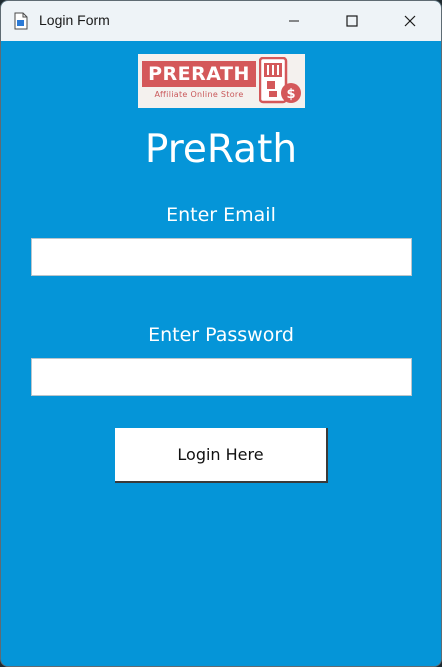 This screenshot has height=667, width=442. I want to click on brand-heading: PreRath, so click(221, 149).